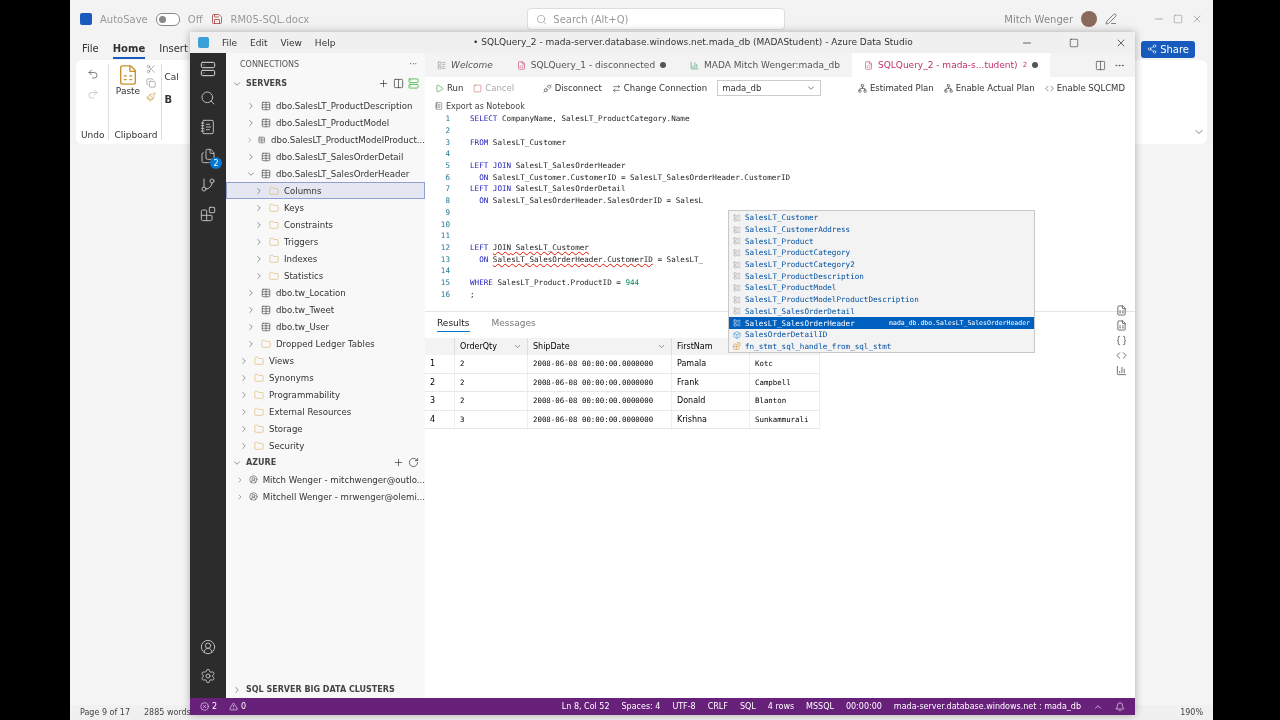  I want to click on results-tab: Messages, so click(513, 323).